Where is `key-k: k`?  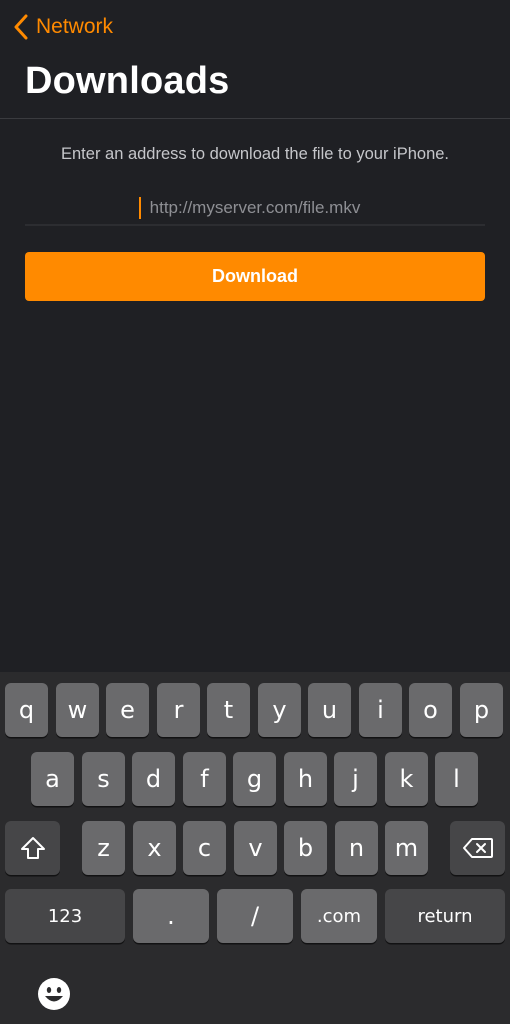 key-k: k is located at coordinates (406, 779).